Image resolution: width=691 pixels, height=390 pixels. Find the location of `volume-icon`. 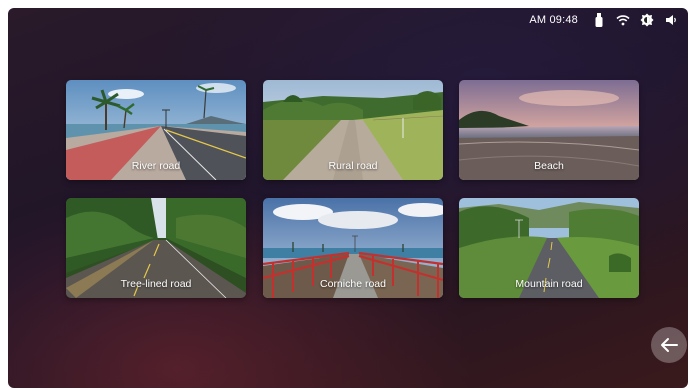

volume-icon is located at coordinates (671, 20).